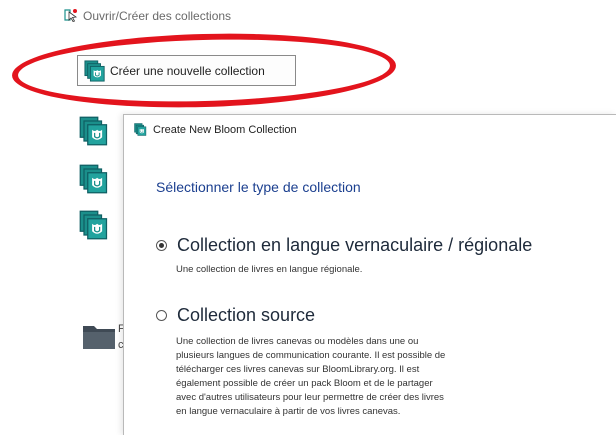 This screenshot has width=616, height=435. Describe the element at coordinates (246, 315) in the screenshot. I see `option-label: Collection source` at that location.